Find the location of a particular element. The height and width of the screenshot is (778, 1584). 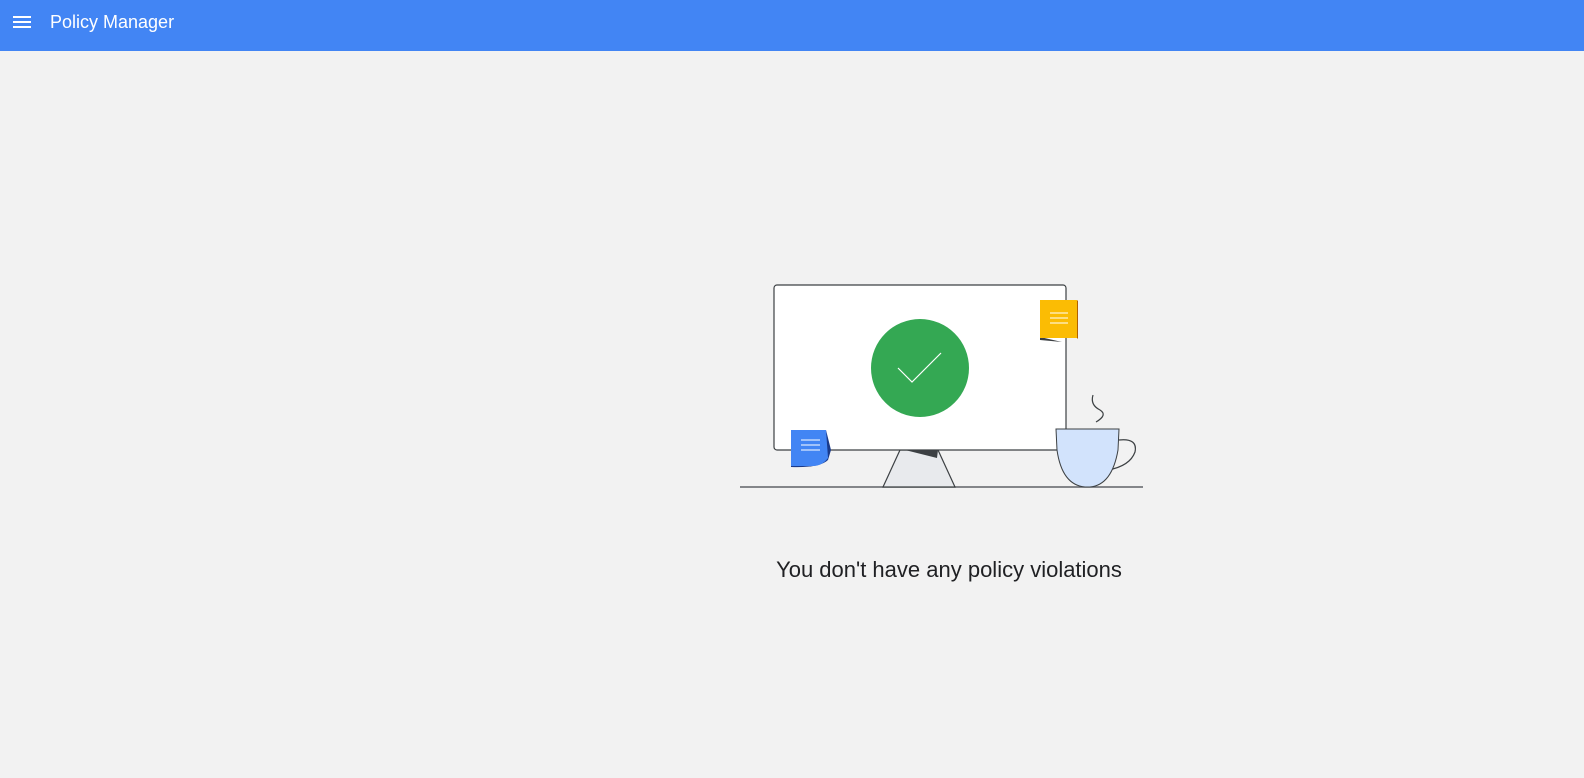

monitor-stand is located at coordinates (919, 468).